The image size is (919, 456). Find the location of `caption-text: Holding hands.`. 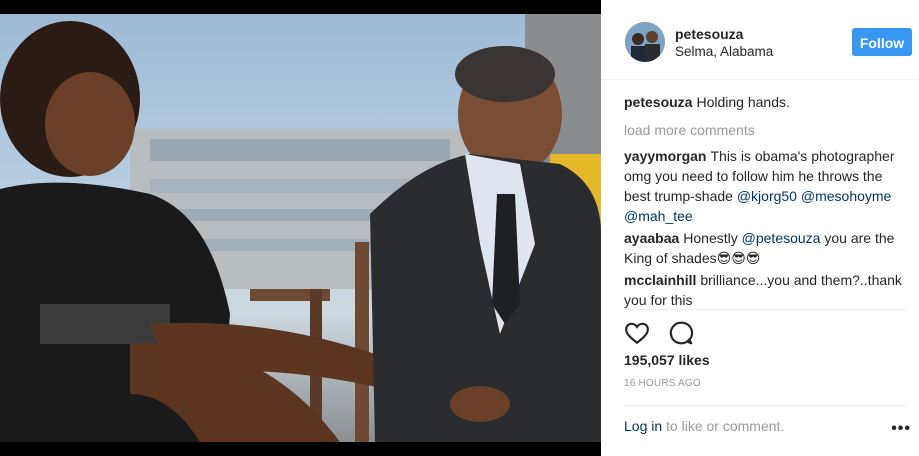

caption-text: Holding hands. is located at coordinates (743, 102).